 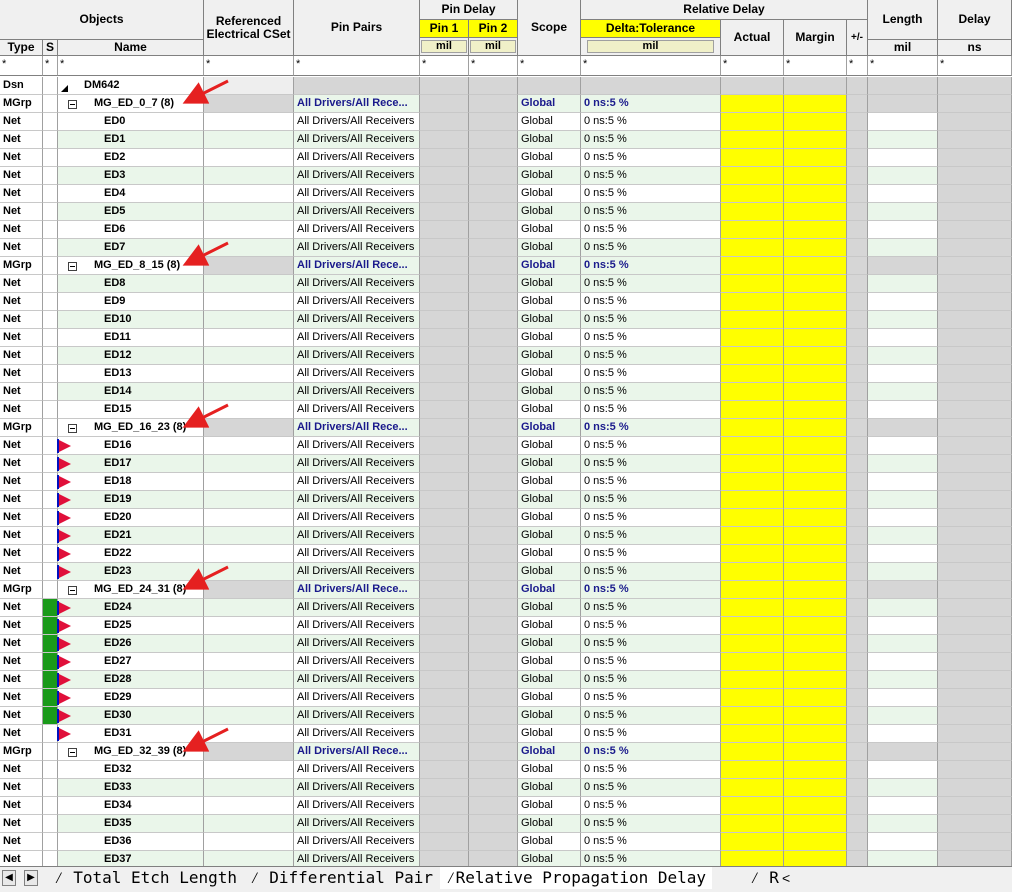 I want to click on net-name: ED12, so click(x=131, y=356).